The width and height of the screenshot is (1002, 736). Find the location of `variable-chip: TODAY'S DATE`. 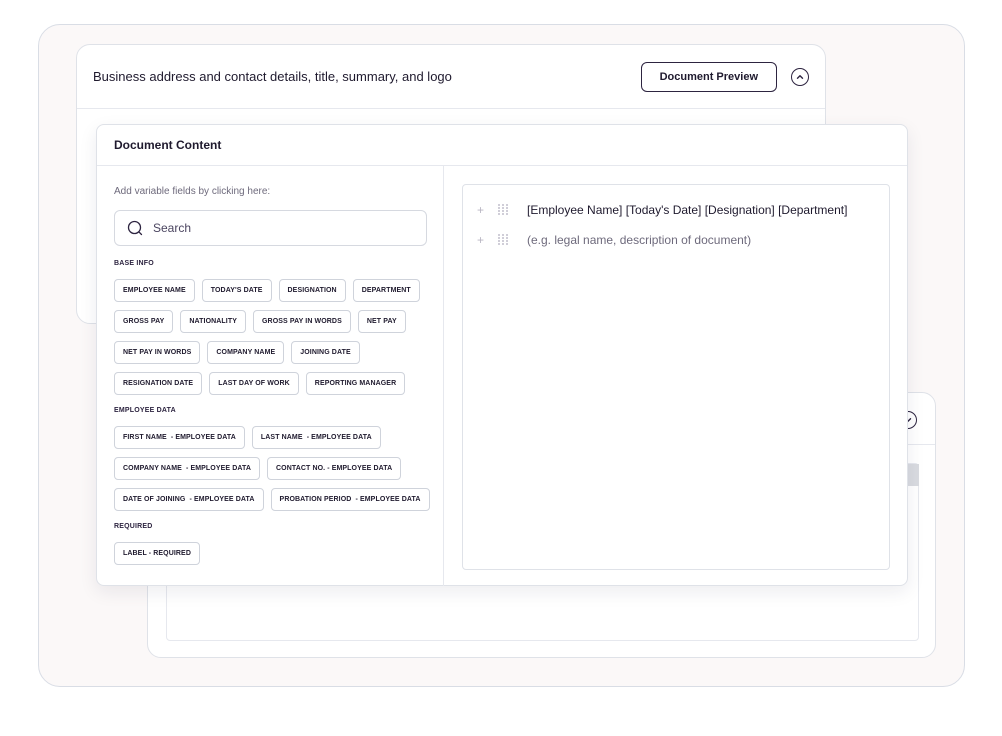

variable-chip: TODAY'S DATE is located at coordinates (236, 290).